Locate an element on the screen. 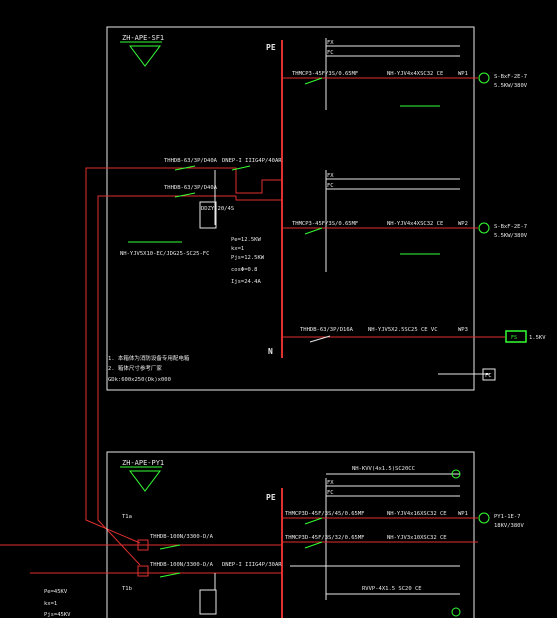 The height and width of the screenshot is (618, 557). panel1-note-2: 2. 箱体尺寸参考厂家 is located at coordinates (135, 368).